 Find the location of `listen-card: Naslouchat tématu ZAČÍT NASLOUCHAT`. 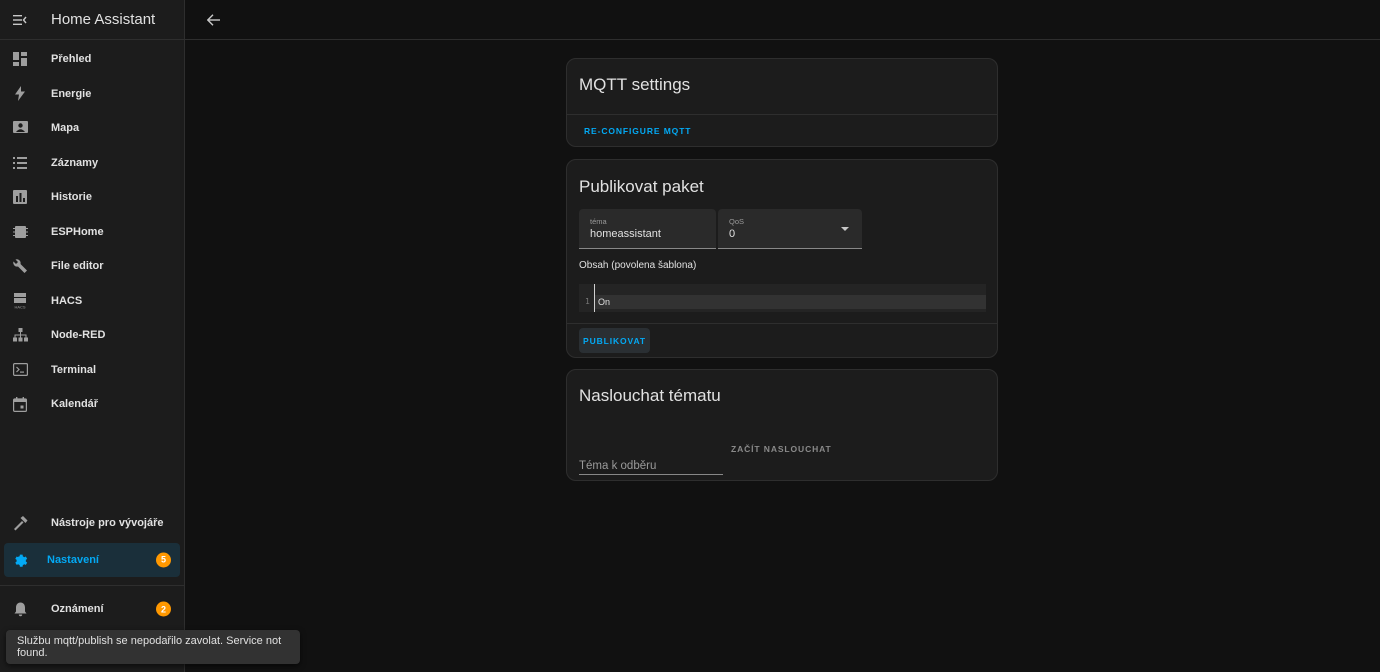

listen-card: Naslouchat tématu ZAČÍT NASLOUCHAT is located at coordinates (782, 425).